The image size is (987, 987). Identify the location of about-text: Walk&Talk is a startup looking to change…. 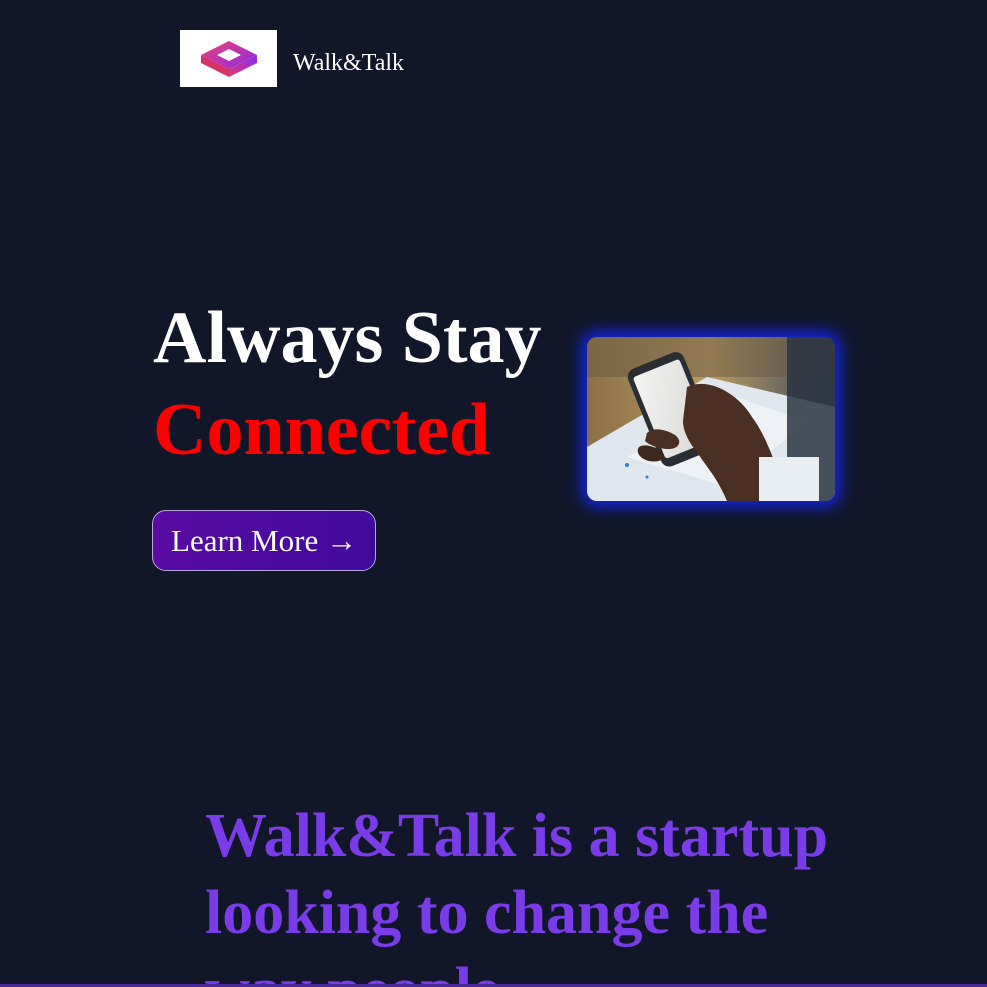
(517, 894).